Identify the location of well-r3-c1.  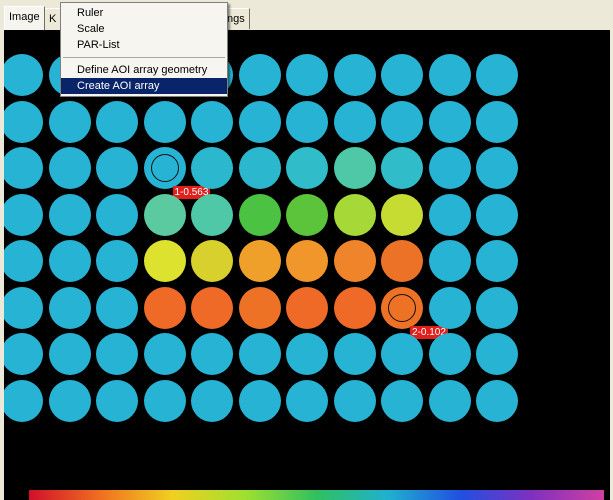
(23, 168).